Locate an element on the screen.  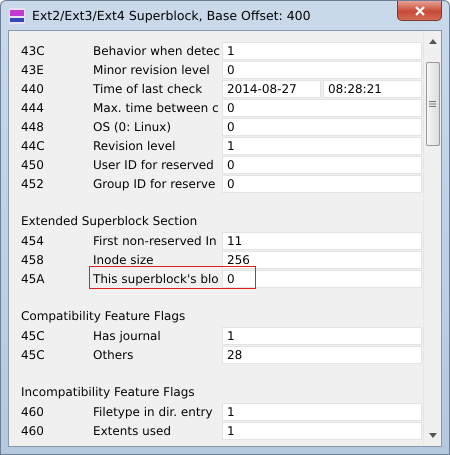
scroll-up-icon is located at coordinates (432, 41).